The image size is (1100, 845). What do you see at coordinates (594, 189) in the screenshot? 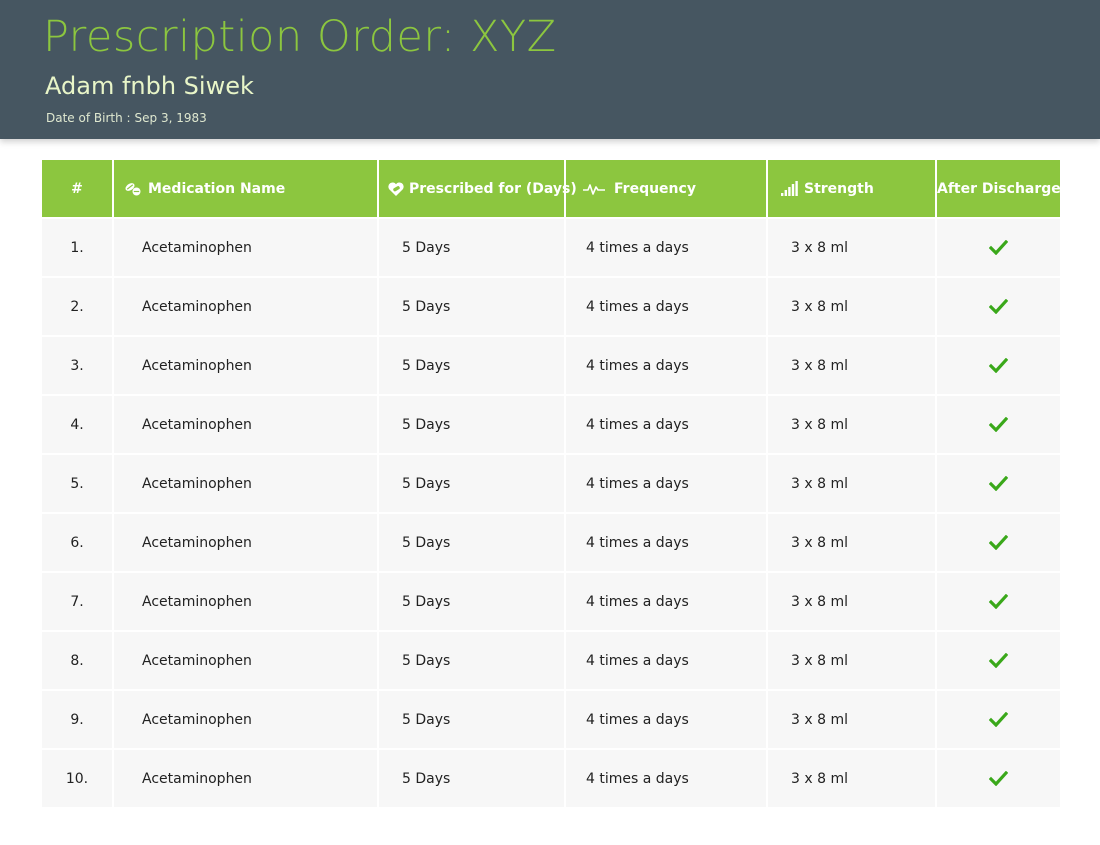
I see `pulse-icon` at bounding box center [594, 189].